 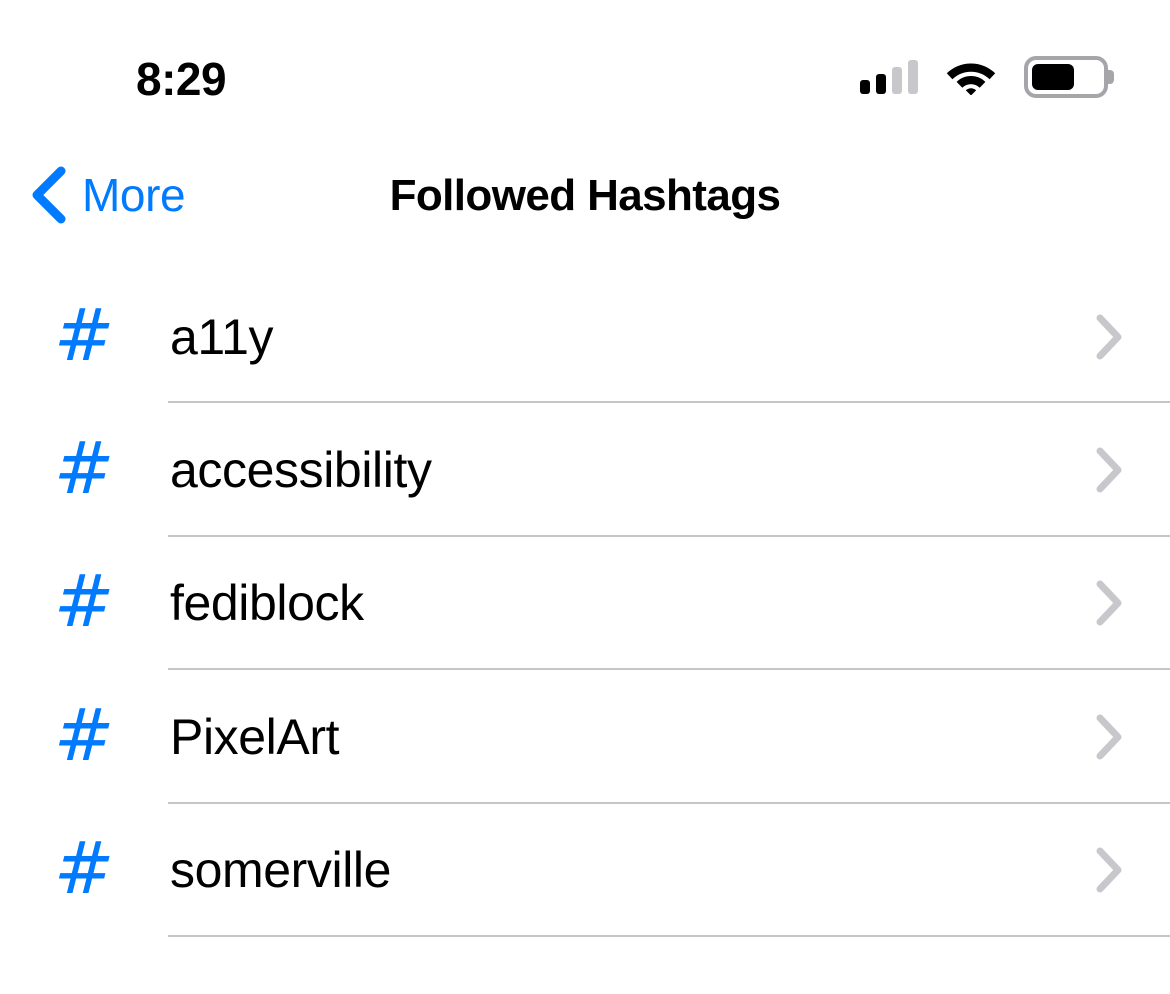 I want to click on list-item: # a11y, so click(x=585, y=337).